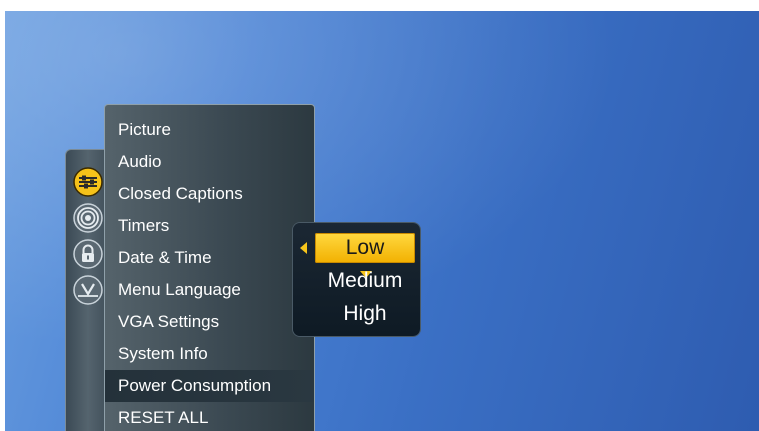 The height and width of the screenshot is (431, 759). I want to click on power-consumption-submenu: Low Medium High, so click(356, 279).